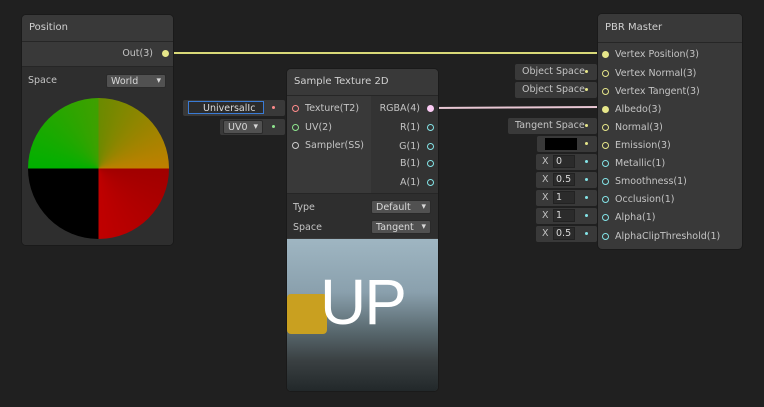 This screenshot has height=407, width=764. What do you see at coordinates (318, 127) in the screenshot?
I see `port-label: UV(2)` at bounding box center [318, 127].